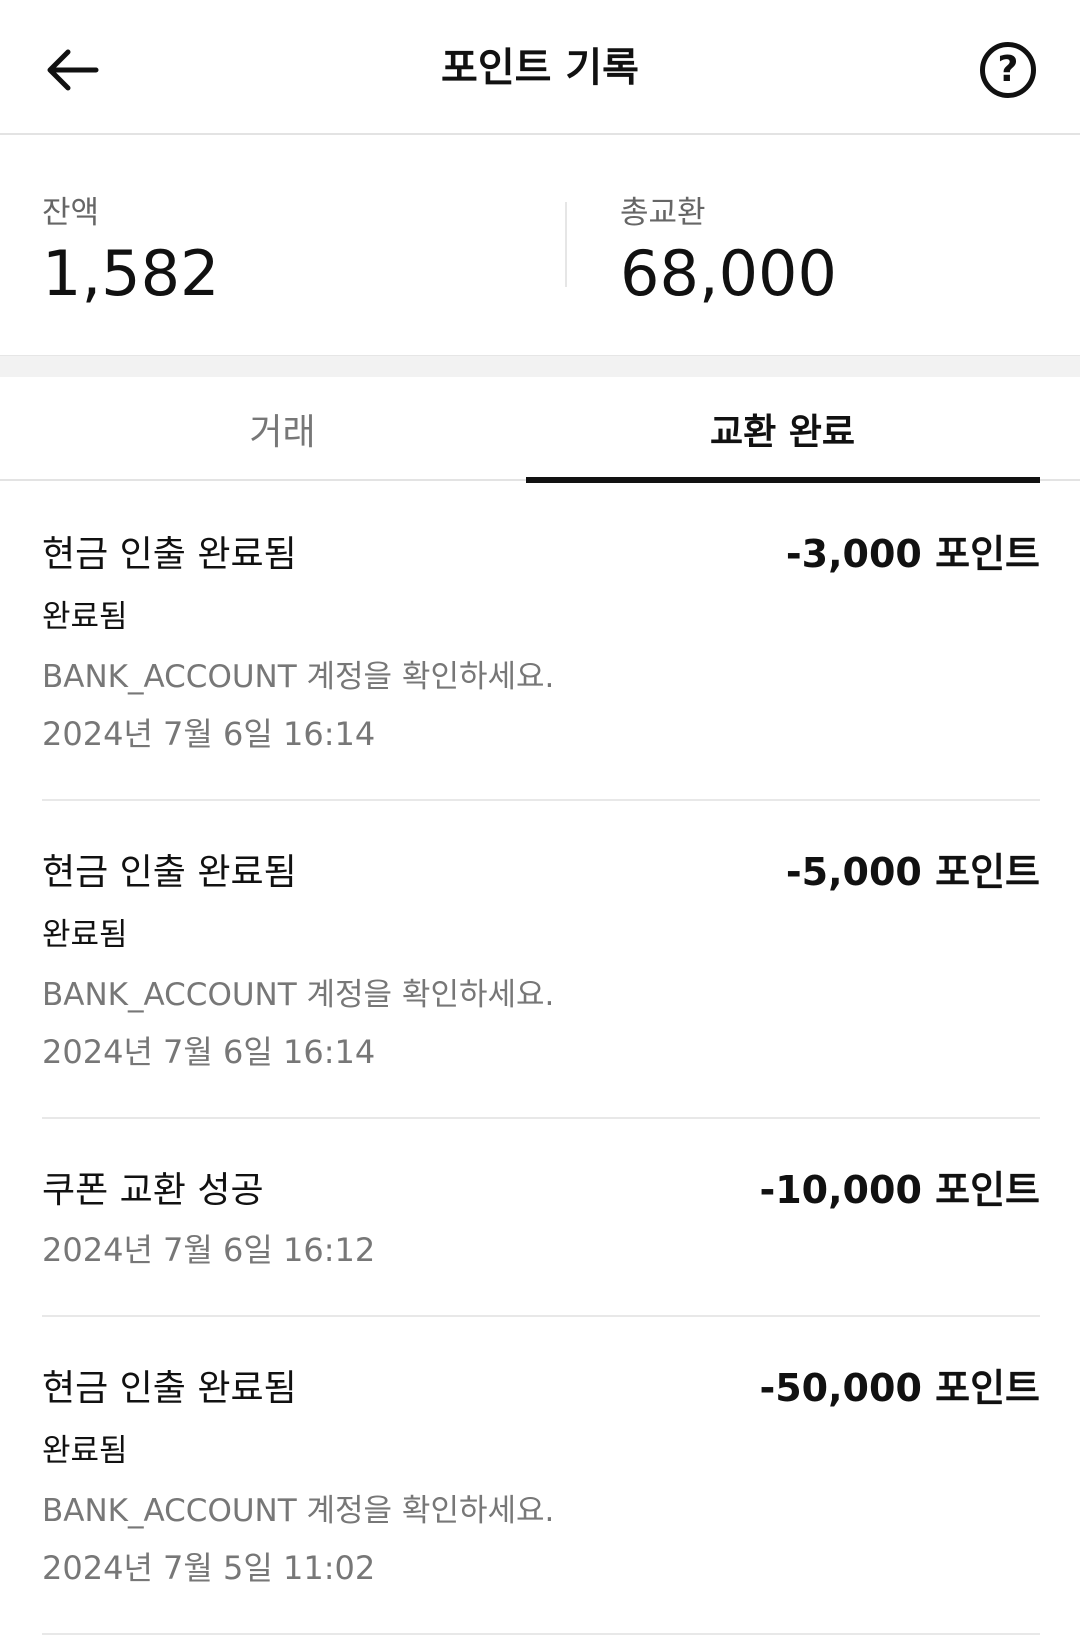 This screenshot has height=1635, width=1080. What do you see at coordinates (71, 213) in the screenshot?
I see `balance-label: 잔액` at bounding box center [71, 213].